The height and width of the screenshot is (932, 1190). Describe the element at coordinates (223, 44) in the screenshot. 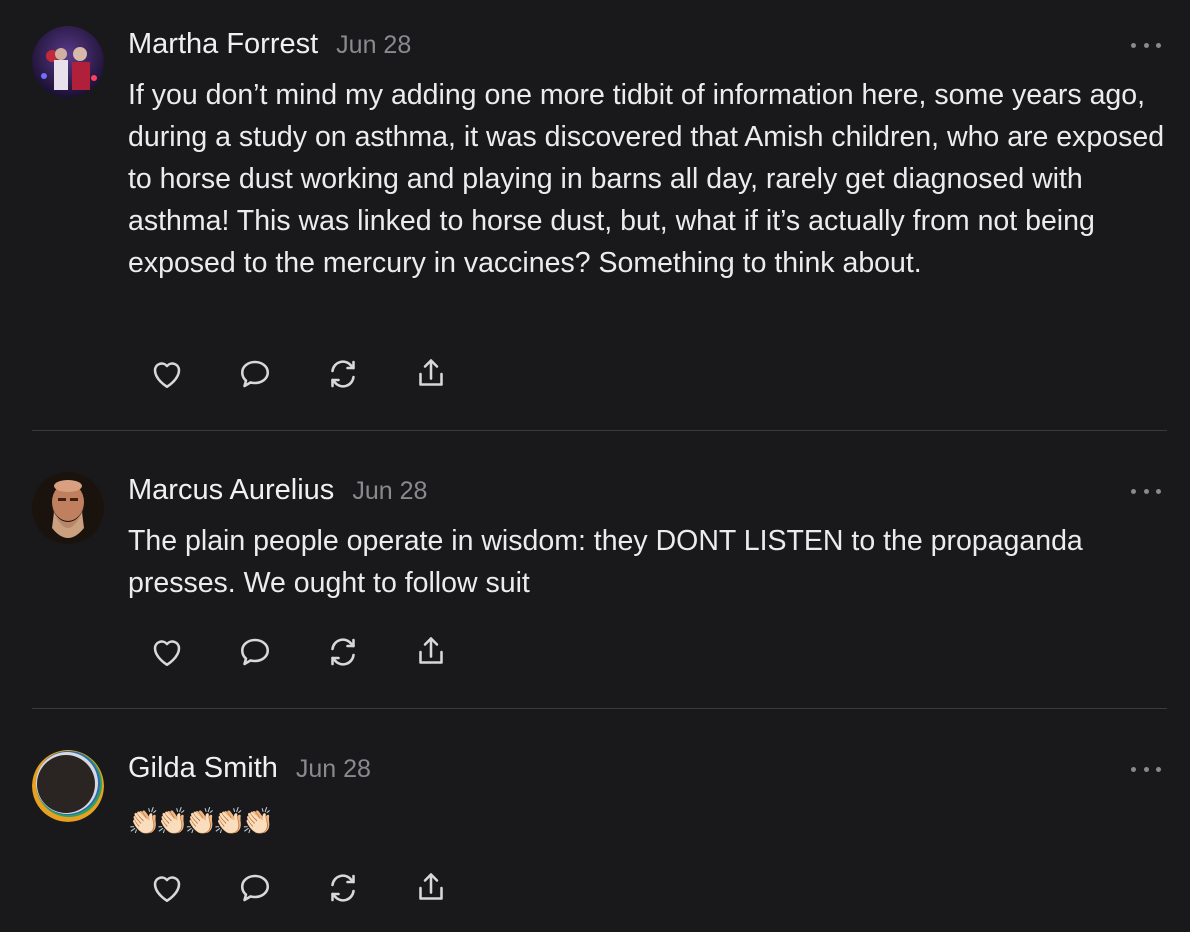

I see `author-name: Martha Forrest` at that location.